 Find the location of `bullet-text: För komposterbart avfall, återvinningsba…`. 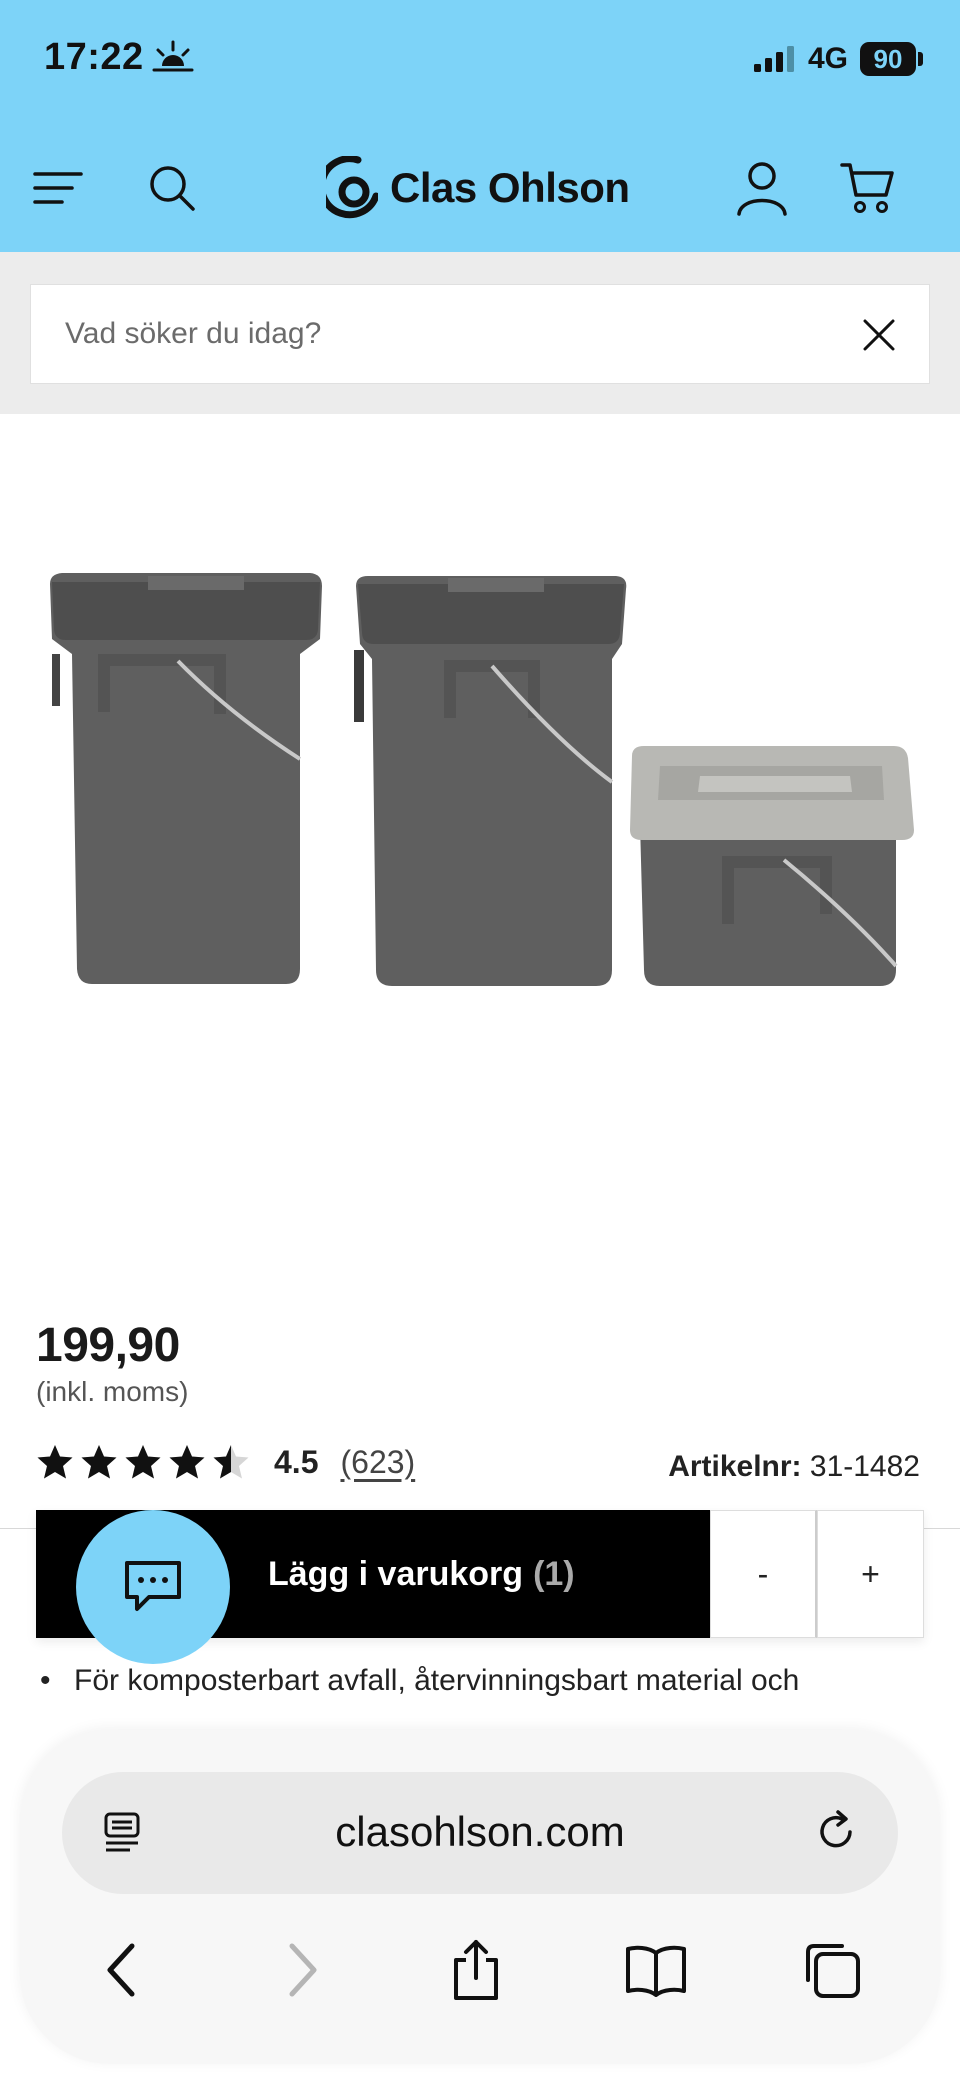

bullet-text: För komposterbart avfall, återvinningsba… is located at coordinates (437, 1680).